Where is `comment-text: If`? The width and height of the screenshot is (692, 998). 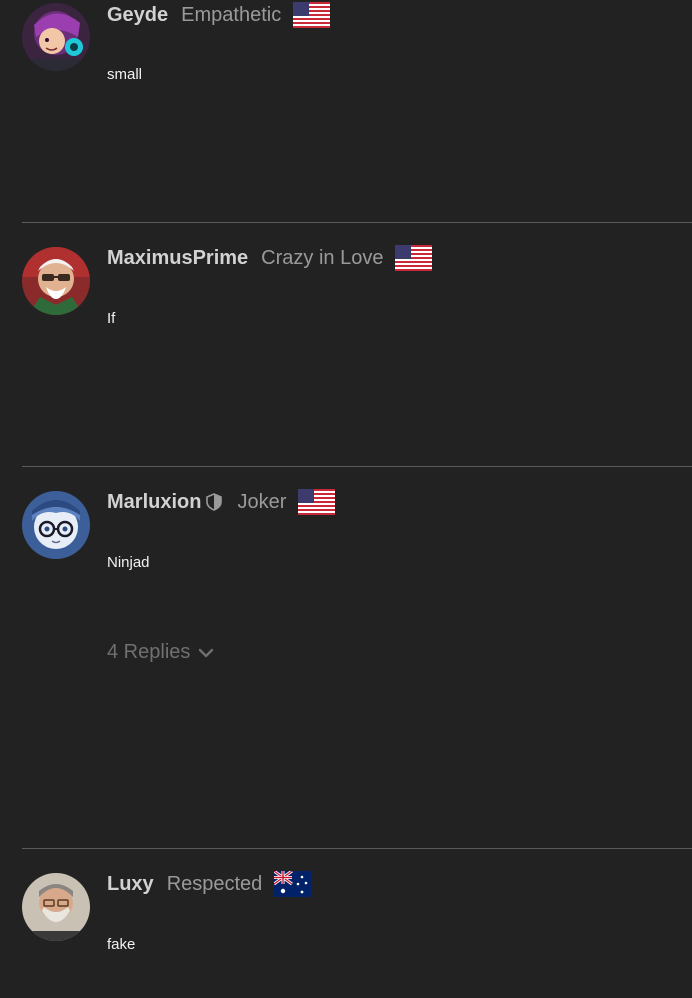
comment-text: If is located at coordinates (111, 318).